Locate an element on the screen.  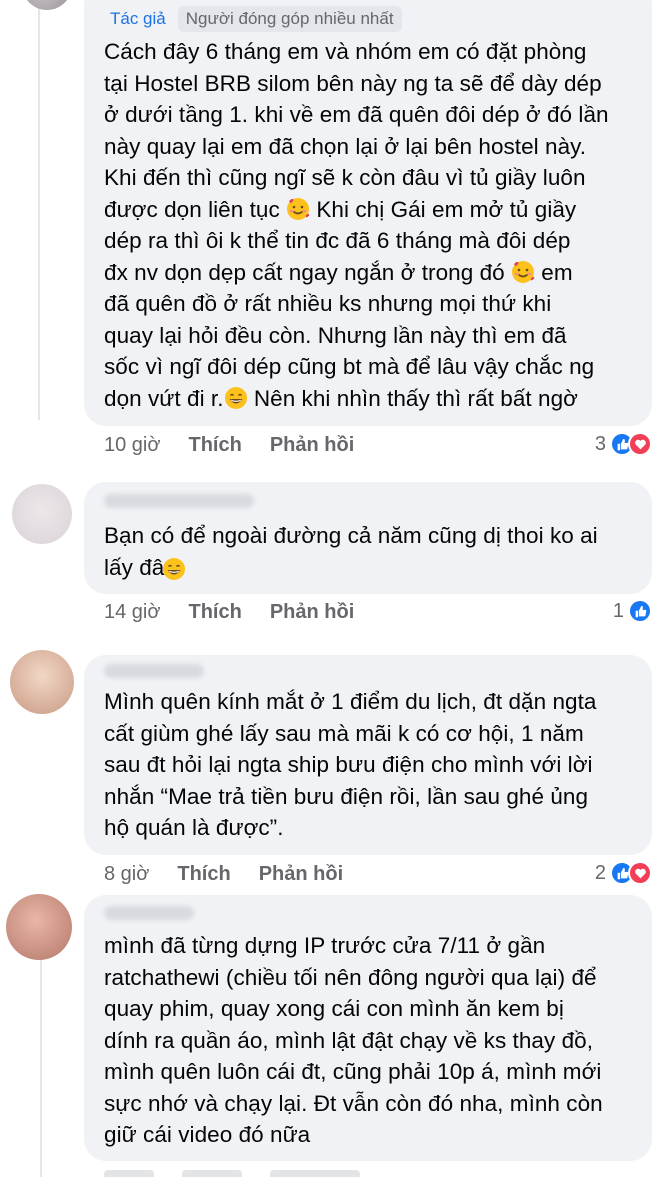
reaction-summary: 1 is located at coordinates (632, 611).